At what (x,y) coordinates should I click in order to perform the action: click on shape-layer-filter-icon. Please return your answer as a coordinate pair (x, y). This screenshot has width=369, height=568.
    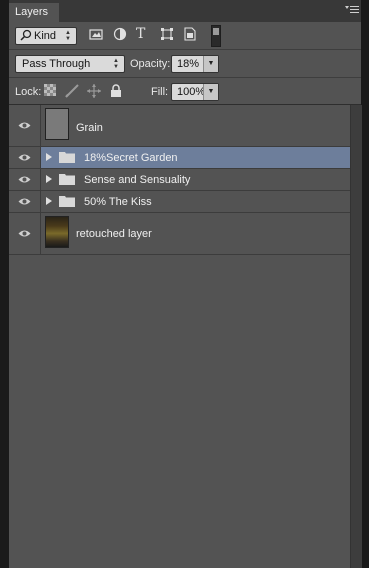
    Looking at the image, I should click on (167, 34).